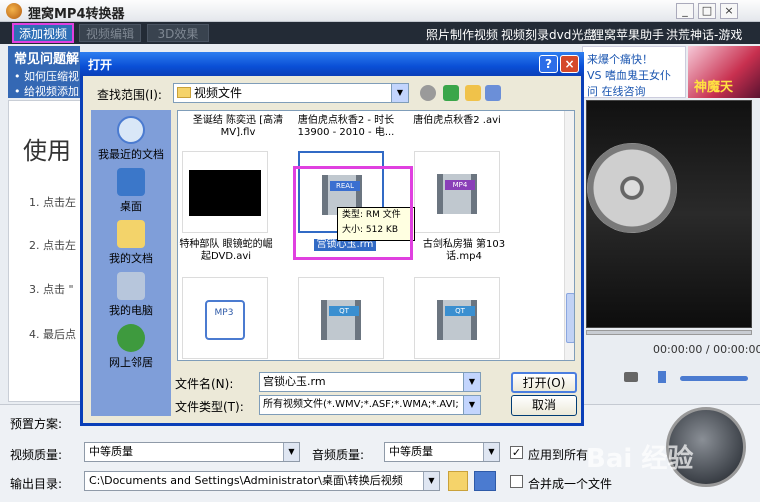 This screenshot has height=502, width=760. I want to click on places-bar: 我最近的文档 桌面 我的文档 我的电脑 网上邻居, so click(131, 263).